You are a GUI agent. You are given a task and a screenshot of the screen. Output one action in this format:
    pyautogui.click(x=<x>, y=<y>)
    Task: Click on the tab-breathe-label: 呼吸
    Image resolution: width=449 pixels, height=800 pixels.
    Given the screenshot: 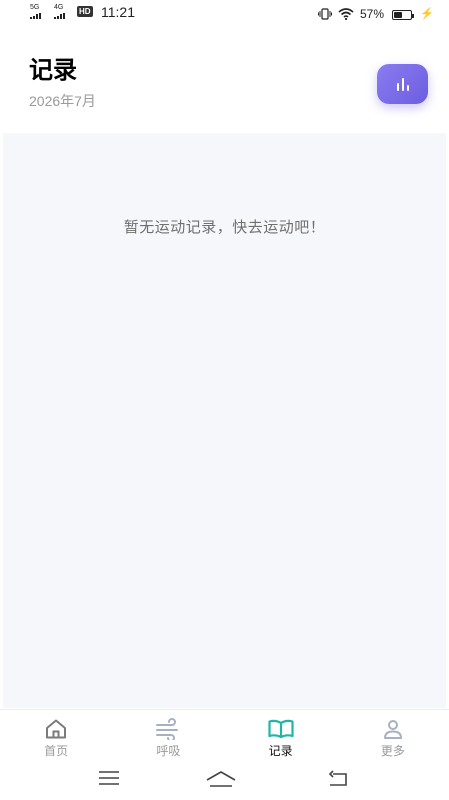 What is the action you would take?
    pyautogui.click(x=168, y=751)
    